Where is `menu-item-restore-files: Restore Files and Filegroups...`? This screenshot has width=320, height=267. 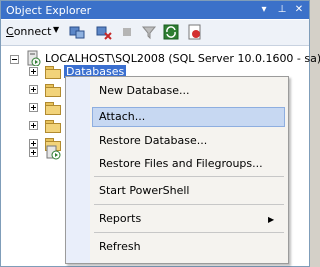 menu-item-restore-files: Restore Files and Filegroups... is located at coordinates (181, 163).